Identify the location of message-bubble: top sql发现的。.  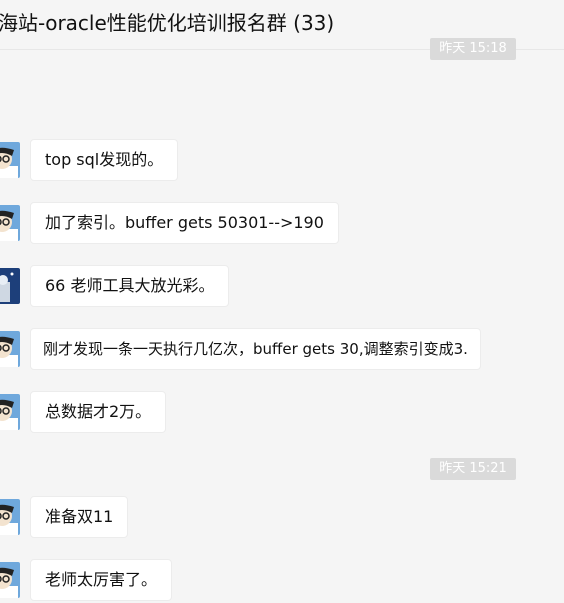
(104, 160).